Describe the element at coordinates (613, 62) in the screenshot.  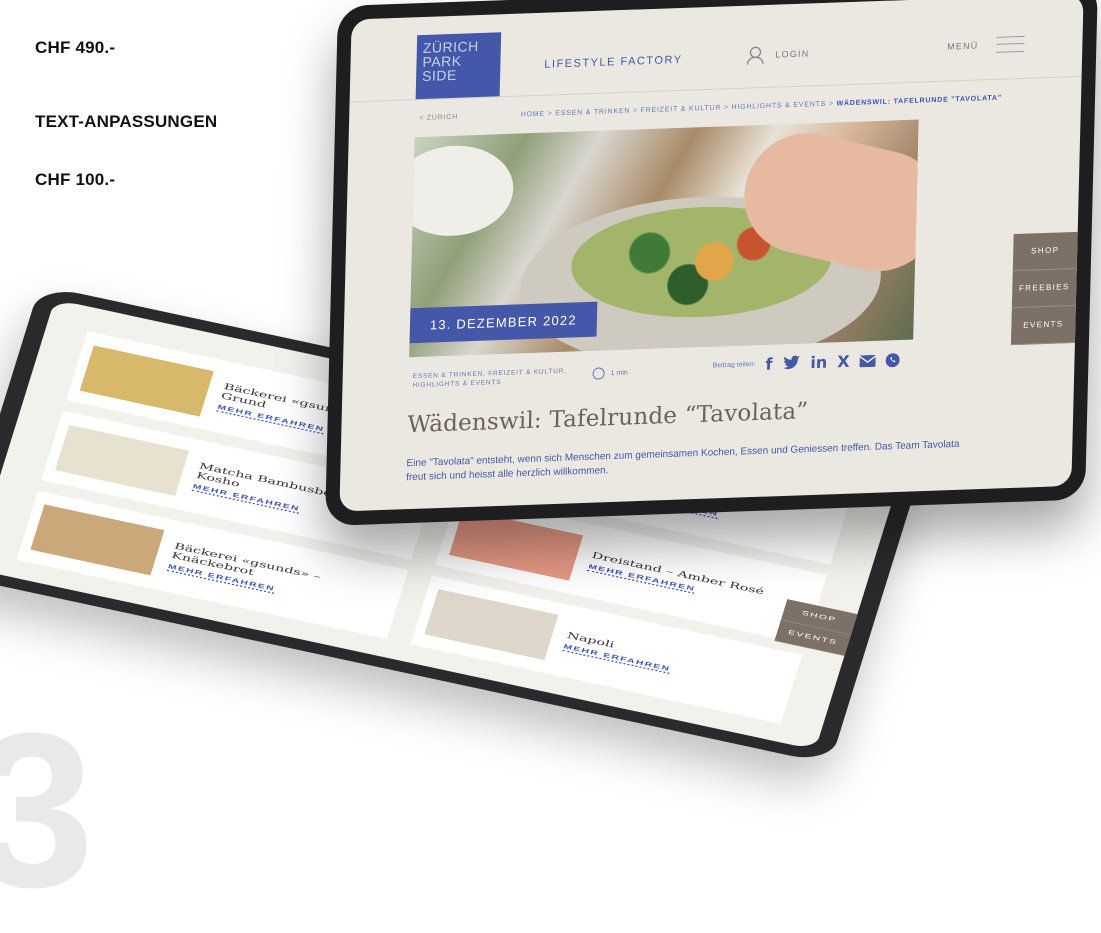
I see `site-tagline: LIFESTYLE FACTORY` at that location.